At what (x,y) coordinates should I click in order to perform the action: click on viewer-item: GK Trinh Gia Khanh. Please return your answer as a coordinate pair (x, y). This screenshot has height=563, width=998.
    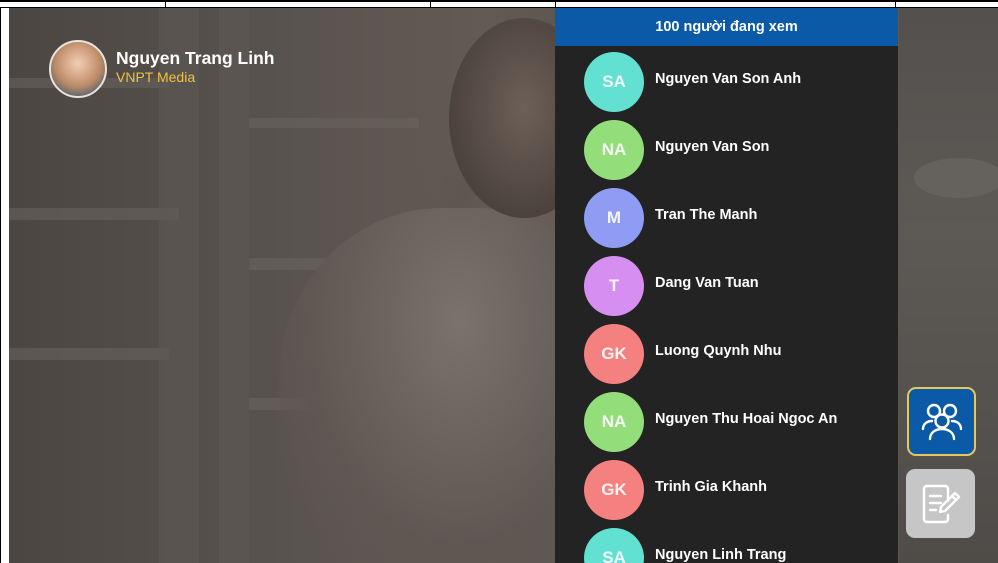
    Looking at the image, I should click on (726, 488).